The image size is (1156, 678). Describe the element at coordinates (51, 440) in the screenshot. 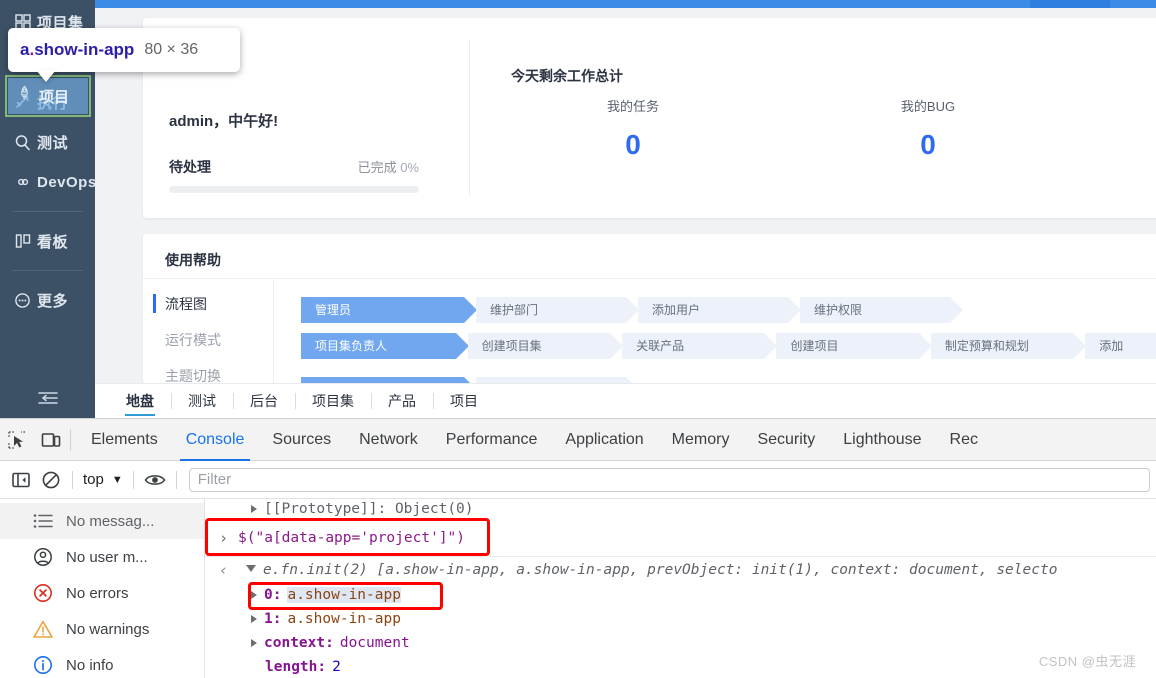

I see `device-toolbar-icon` at that location.